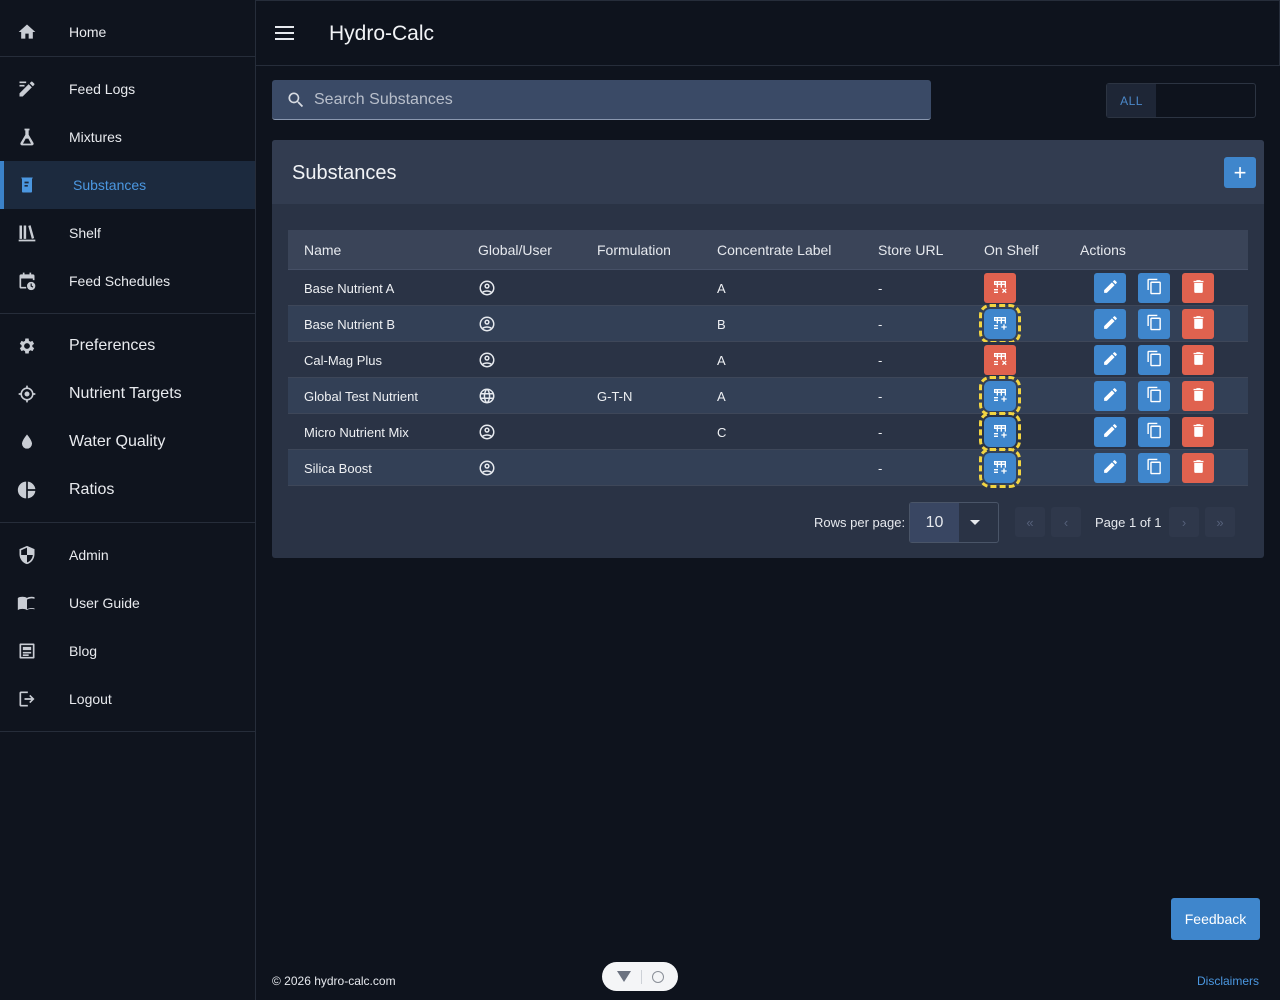 The width and height of the screenshot is (1280, 1000). What do you see at coordinates (1184, 522) in the screenshot?
I see `next-page-button: ›` at bounding box center [1184, 522].